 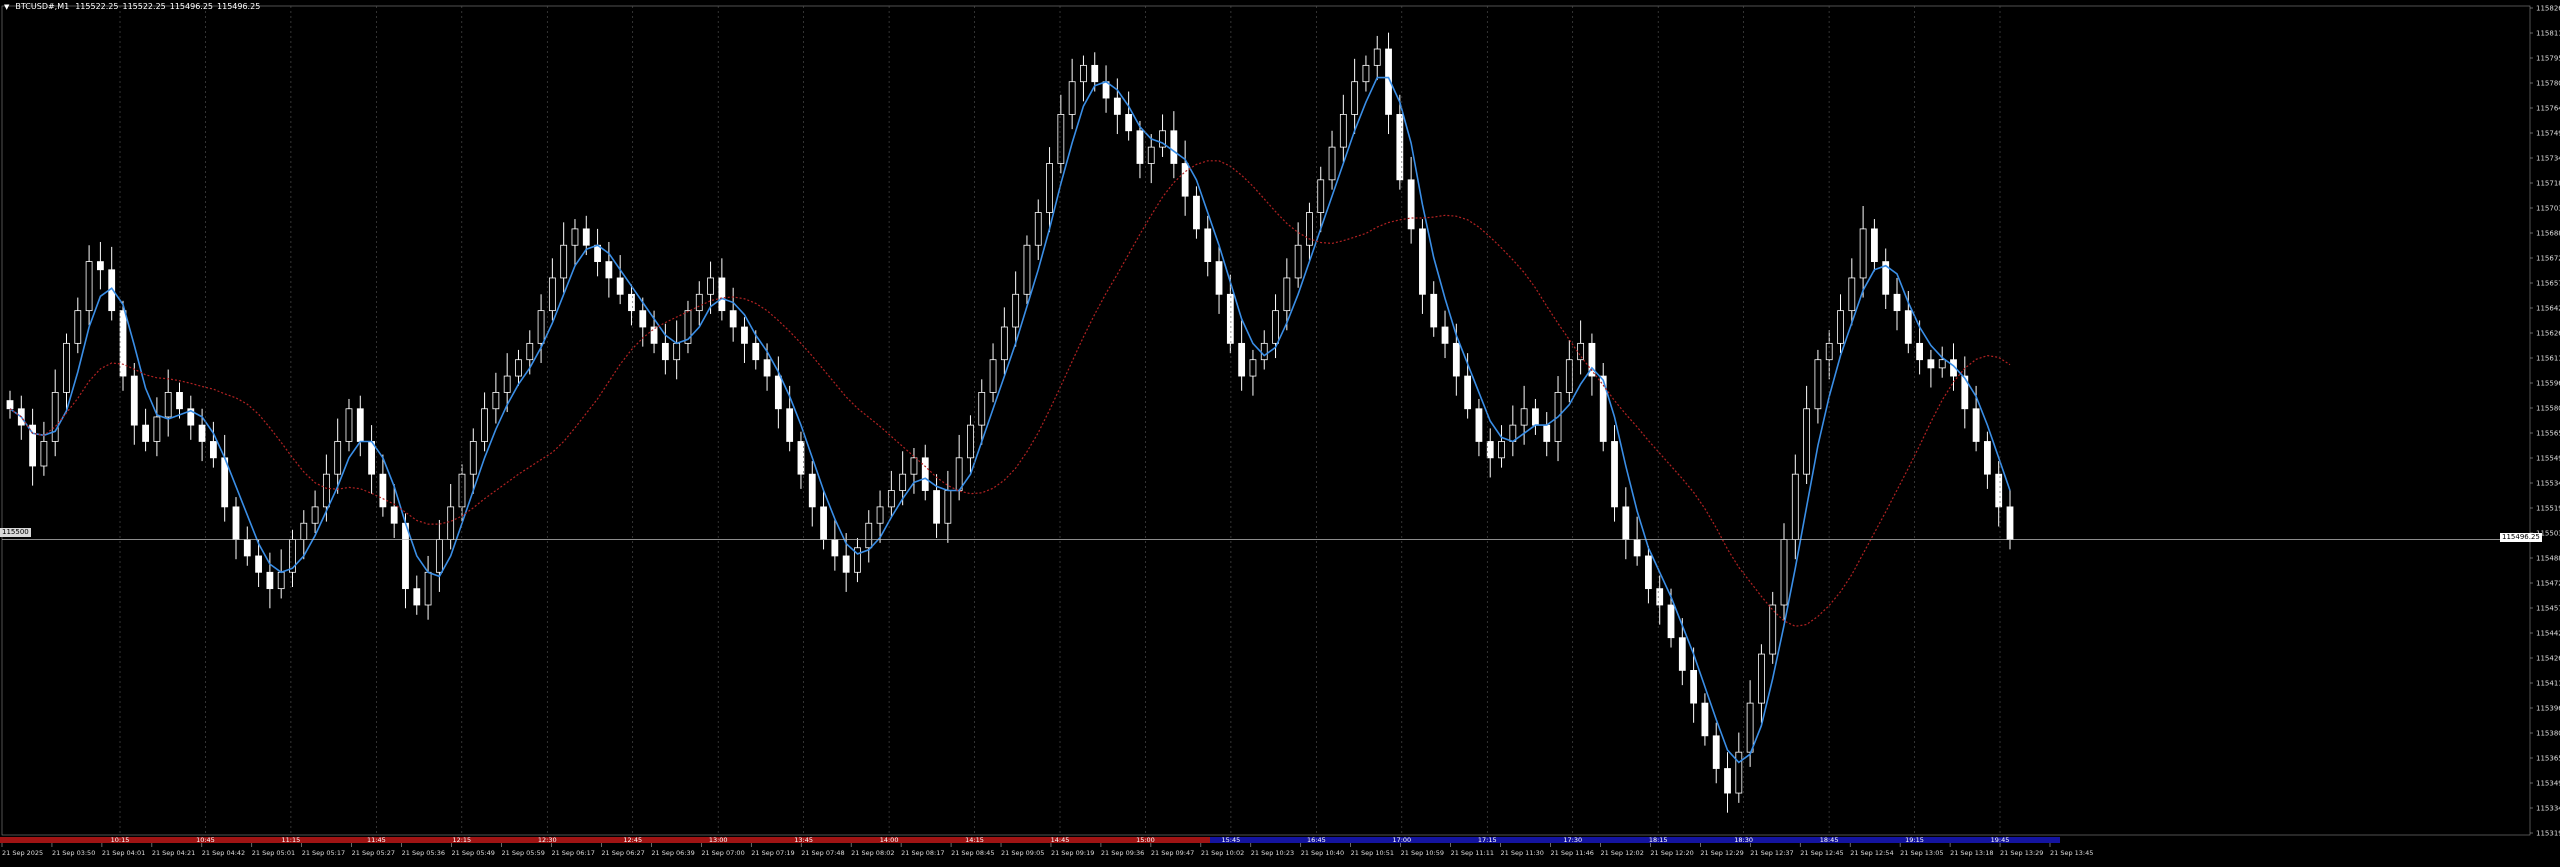 What do you see at coordinates (205, 840) in the screenshot?
I see `session-label: 10:45` at bounding box center [205, 840].